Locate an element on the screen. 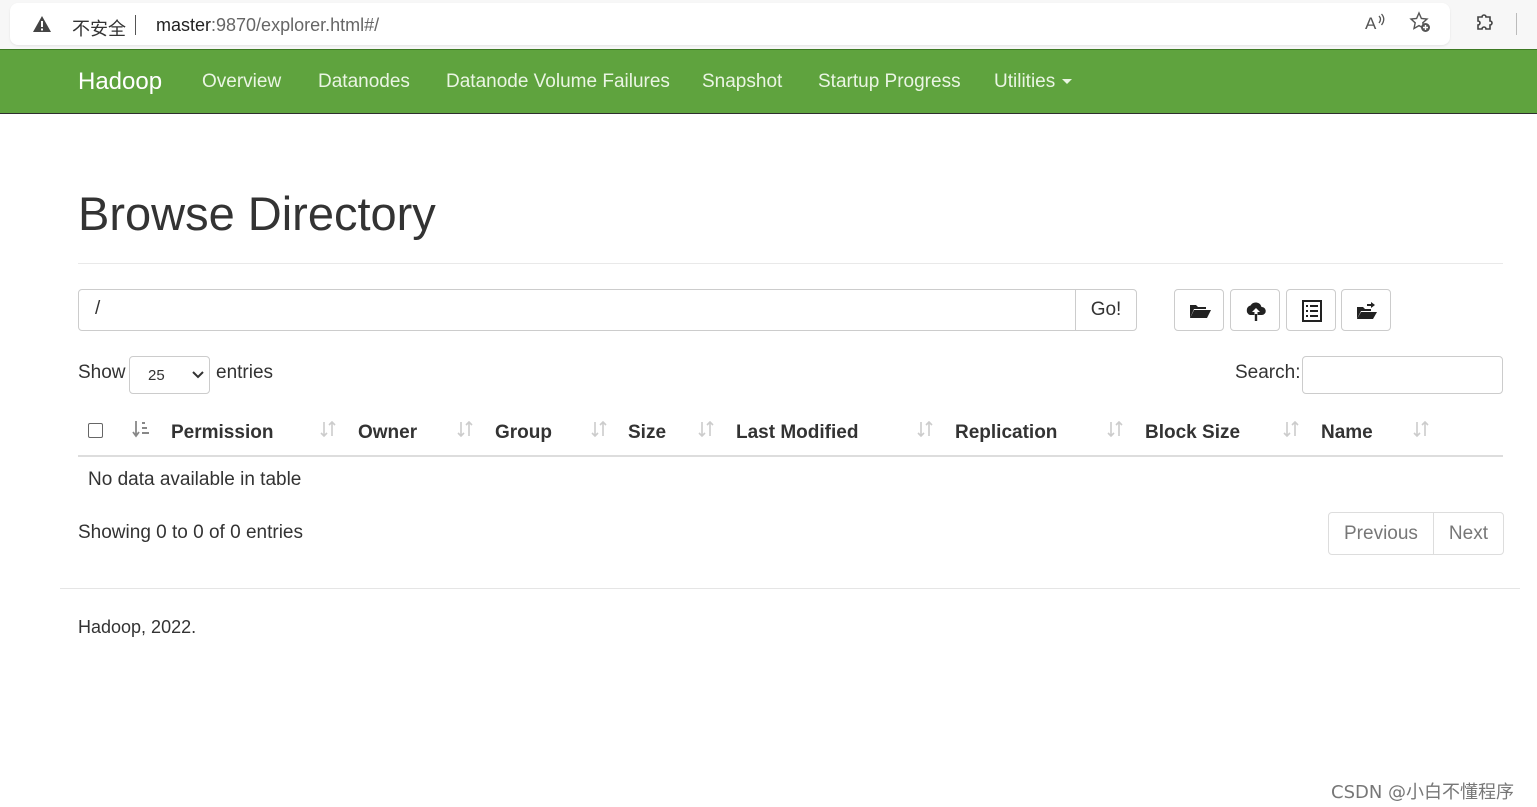  toolbar-divider is located at coordinates (1516, 24).